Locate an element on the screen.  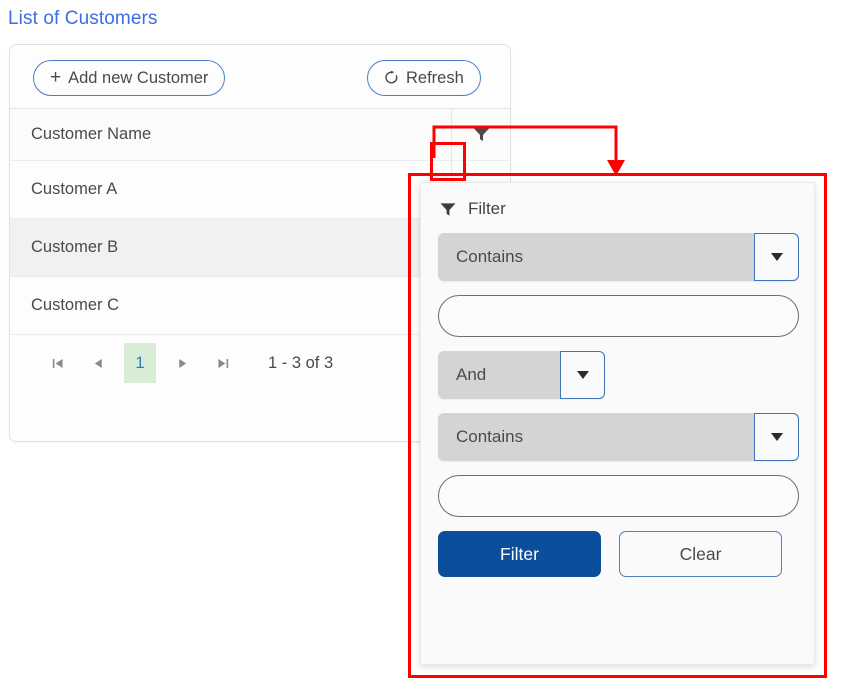
filter-operator-1-select: Contains is located at coordinates (618, 257).